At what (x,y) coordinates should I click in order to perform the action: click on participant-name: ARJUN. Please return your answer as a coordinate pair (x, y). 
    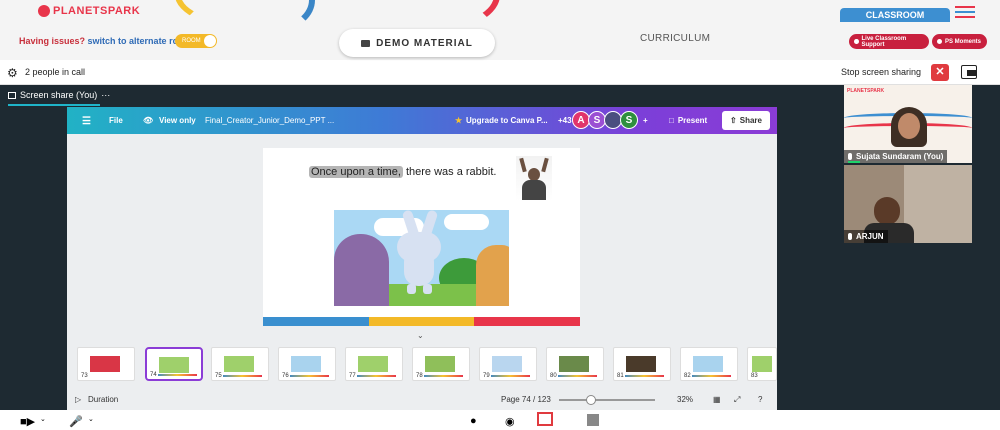
    Looking at the image, I should click on (870, 236).